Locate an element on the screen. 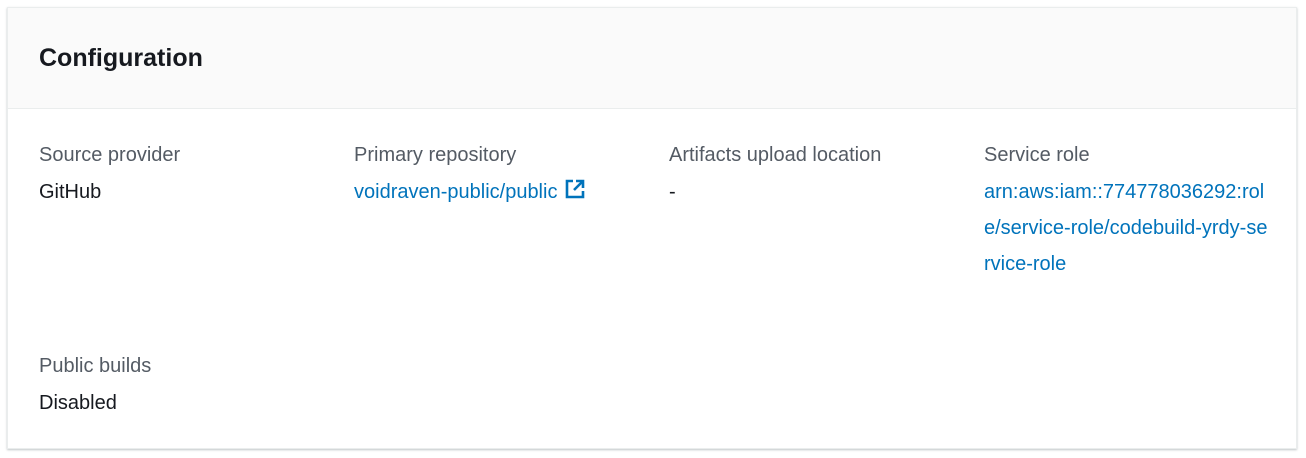  source-provider-field: Source provider GitHub is located at coordinates (184, 176).